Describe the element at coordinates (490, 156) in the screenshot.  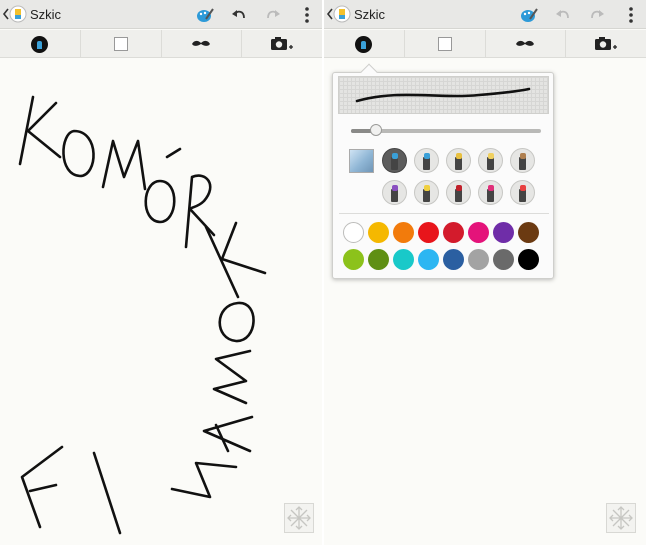
I see `chalk-pen-icon` at that location.